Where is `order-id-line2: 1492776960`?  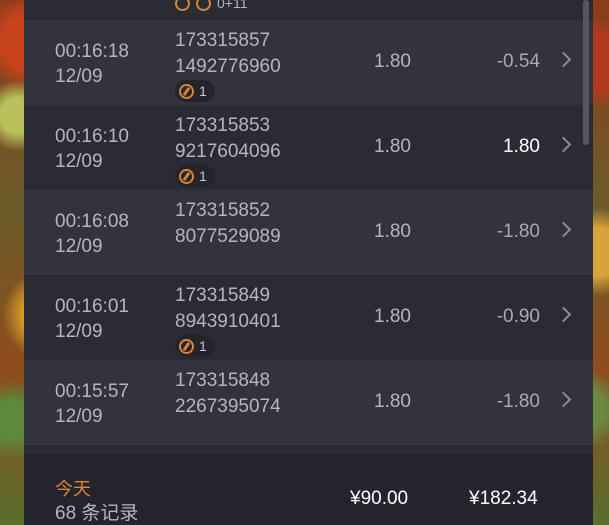 order-id-line2: 1492776960 is located at coordinates (228, 66).